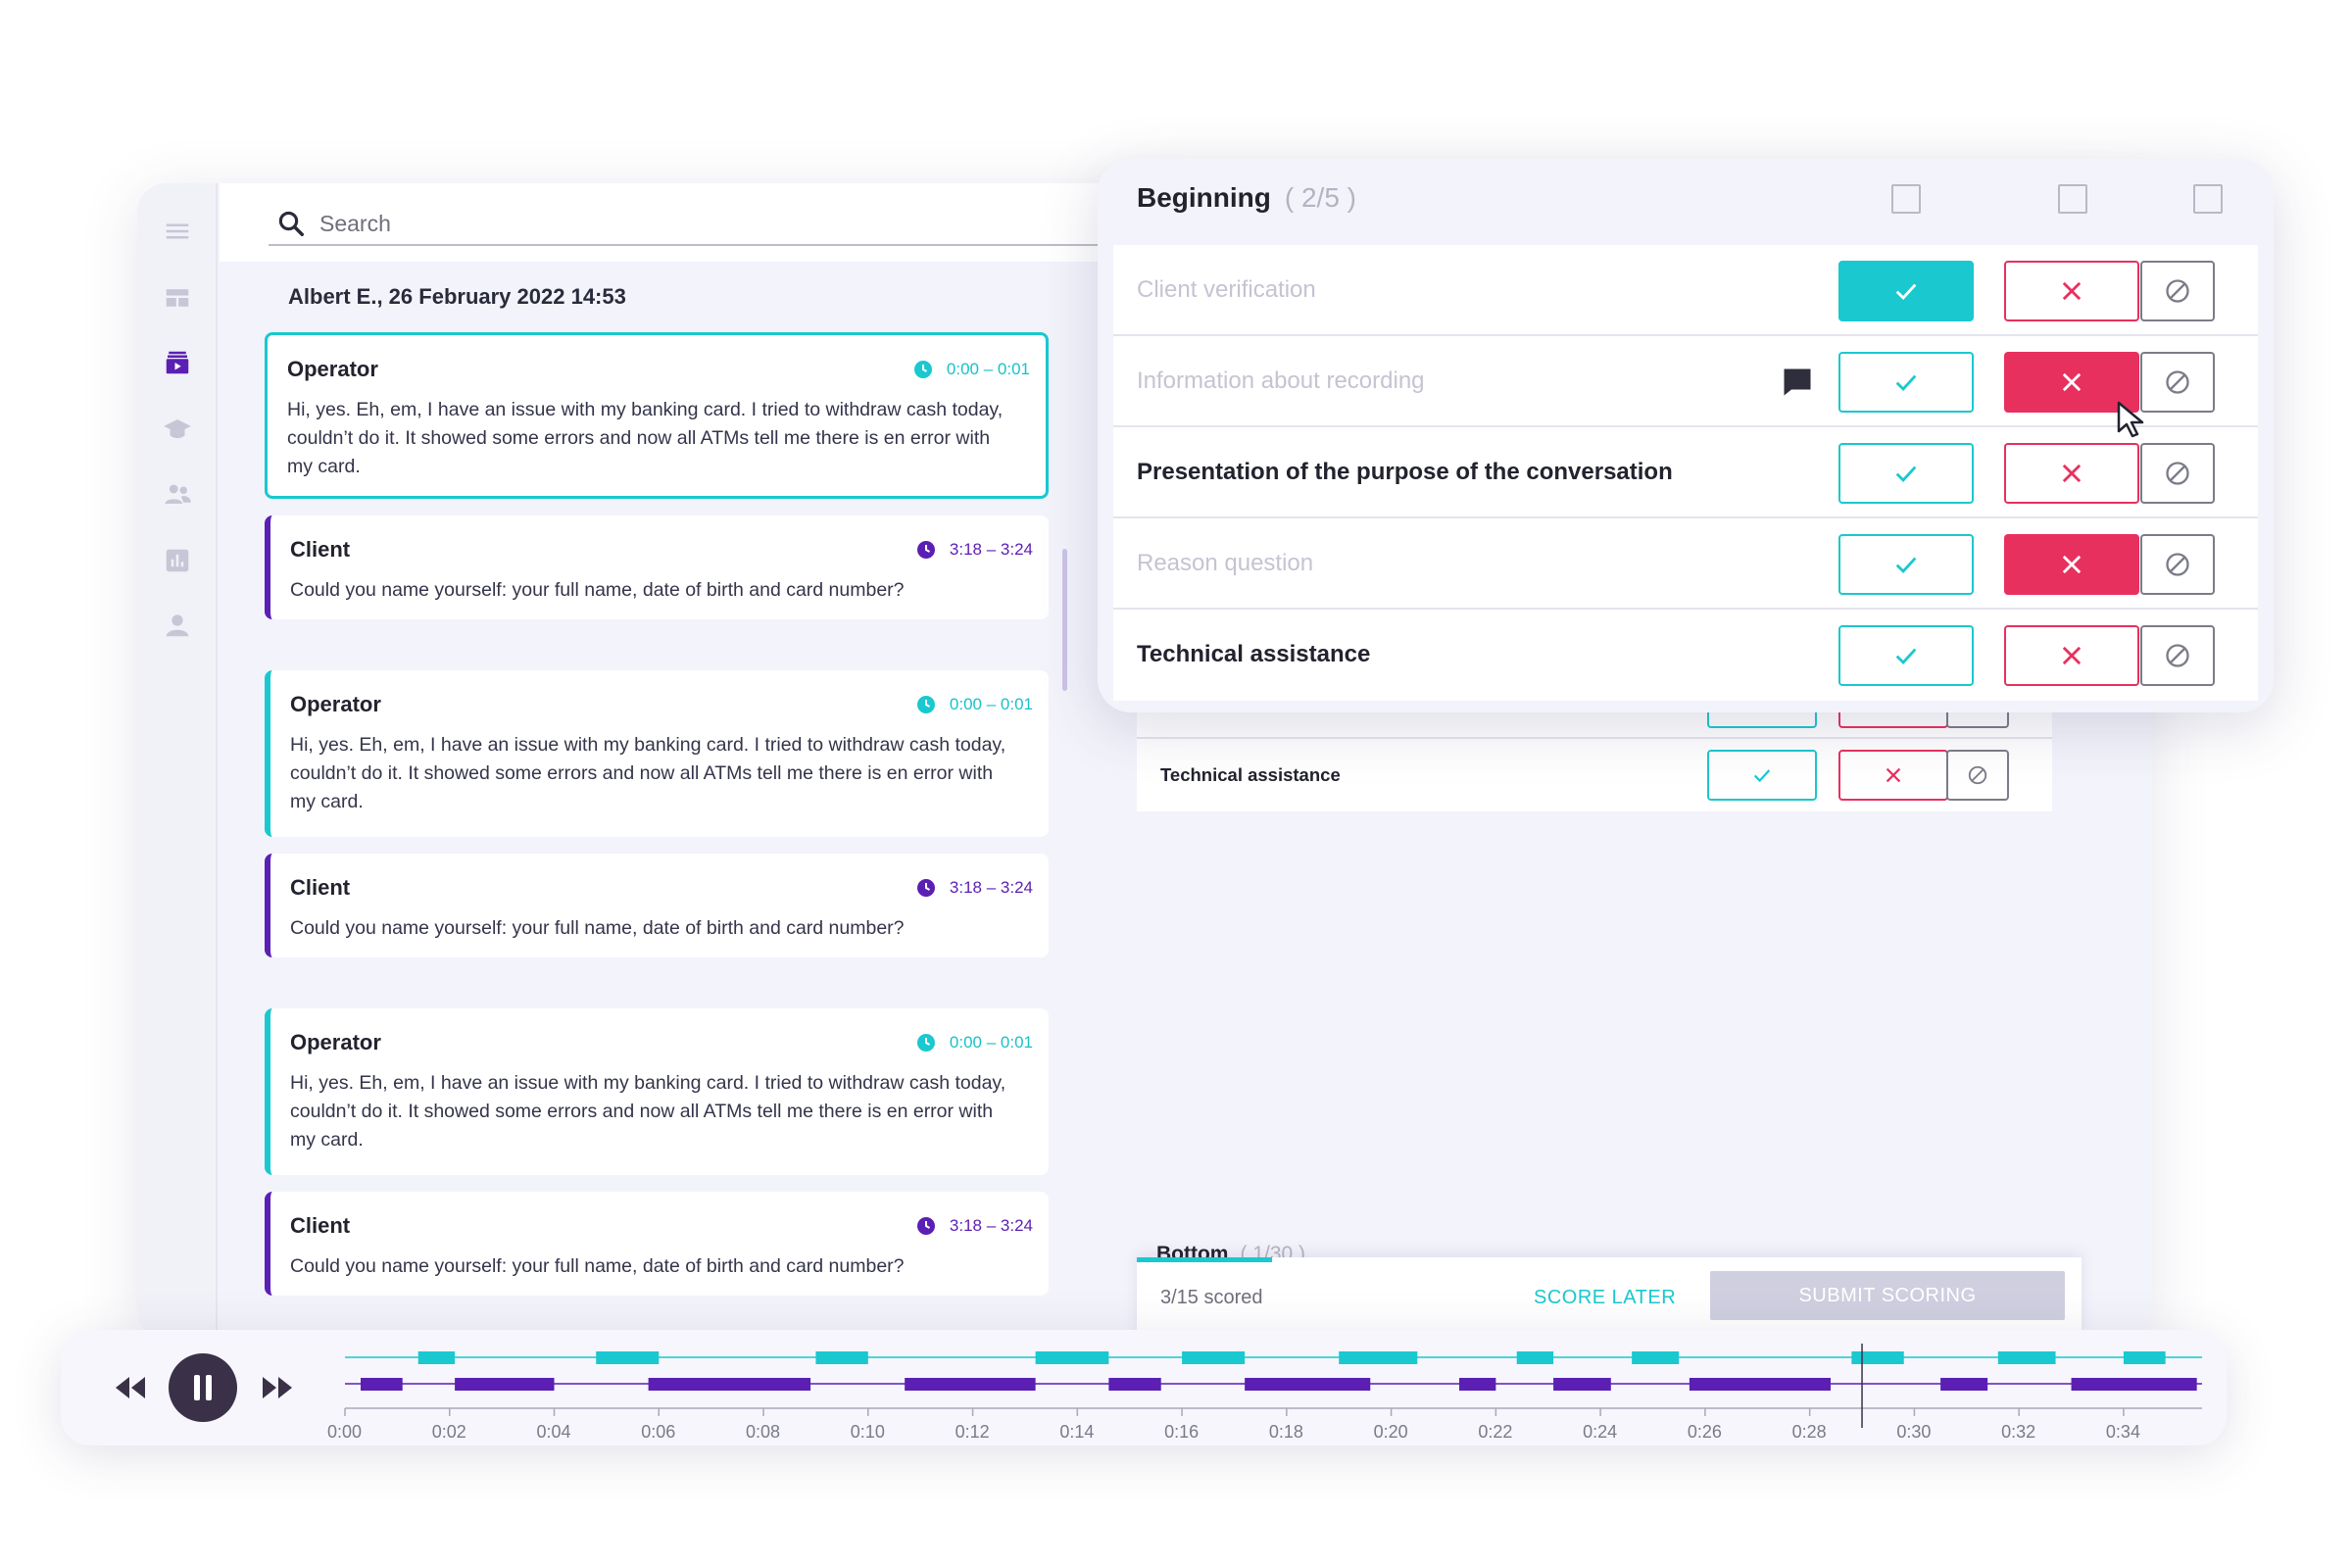 This screenshot has width=2352, height=1568. Describe the element at coordinates (1605, 1298) in the screenshot. I see `score-later-button: SCORE LATER` at that location.